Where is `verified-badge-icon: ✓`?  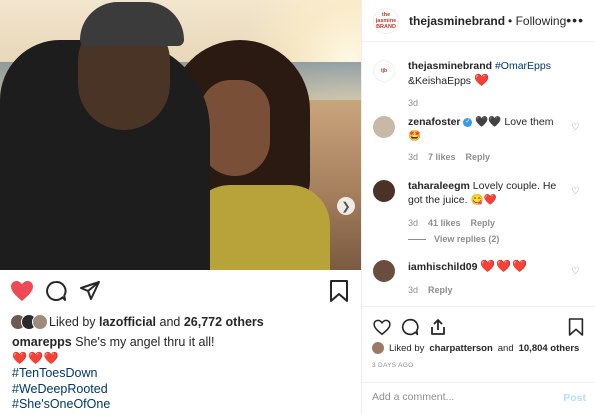
verified-badge-icon: ✓ is located at coordinates (468, 122).